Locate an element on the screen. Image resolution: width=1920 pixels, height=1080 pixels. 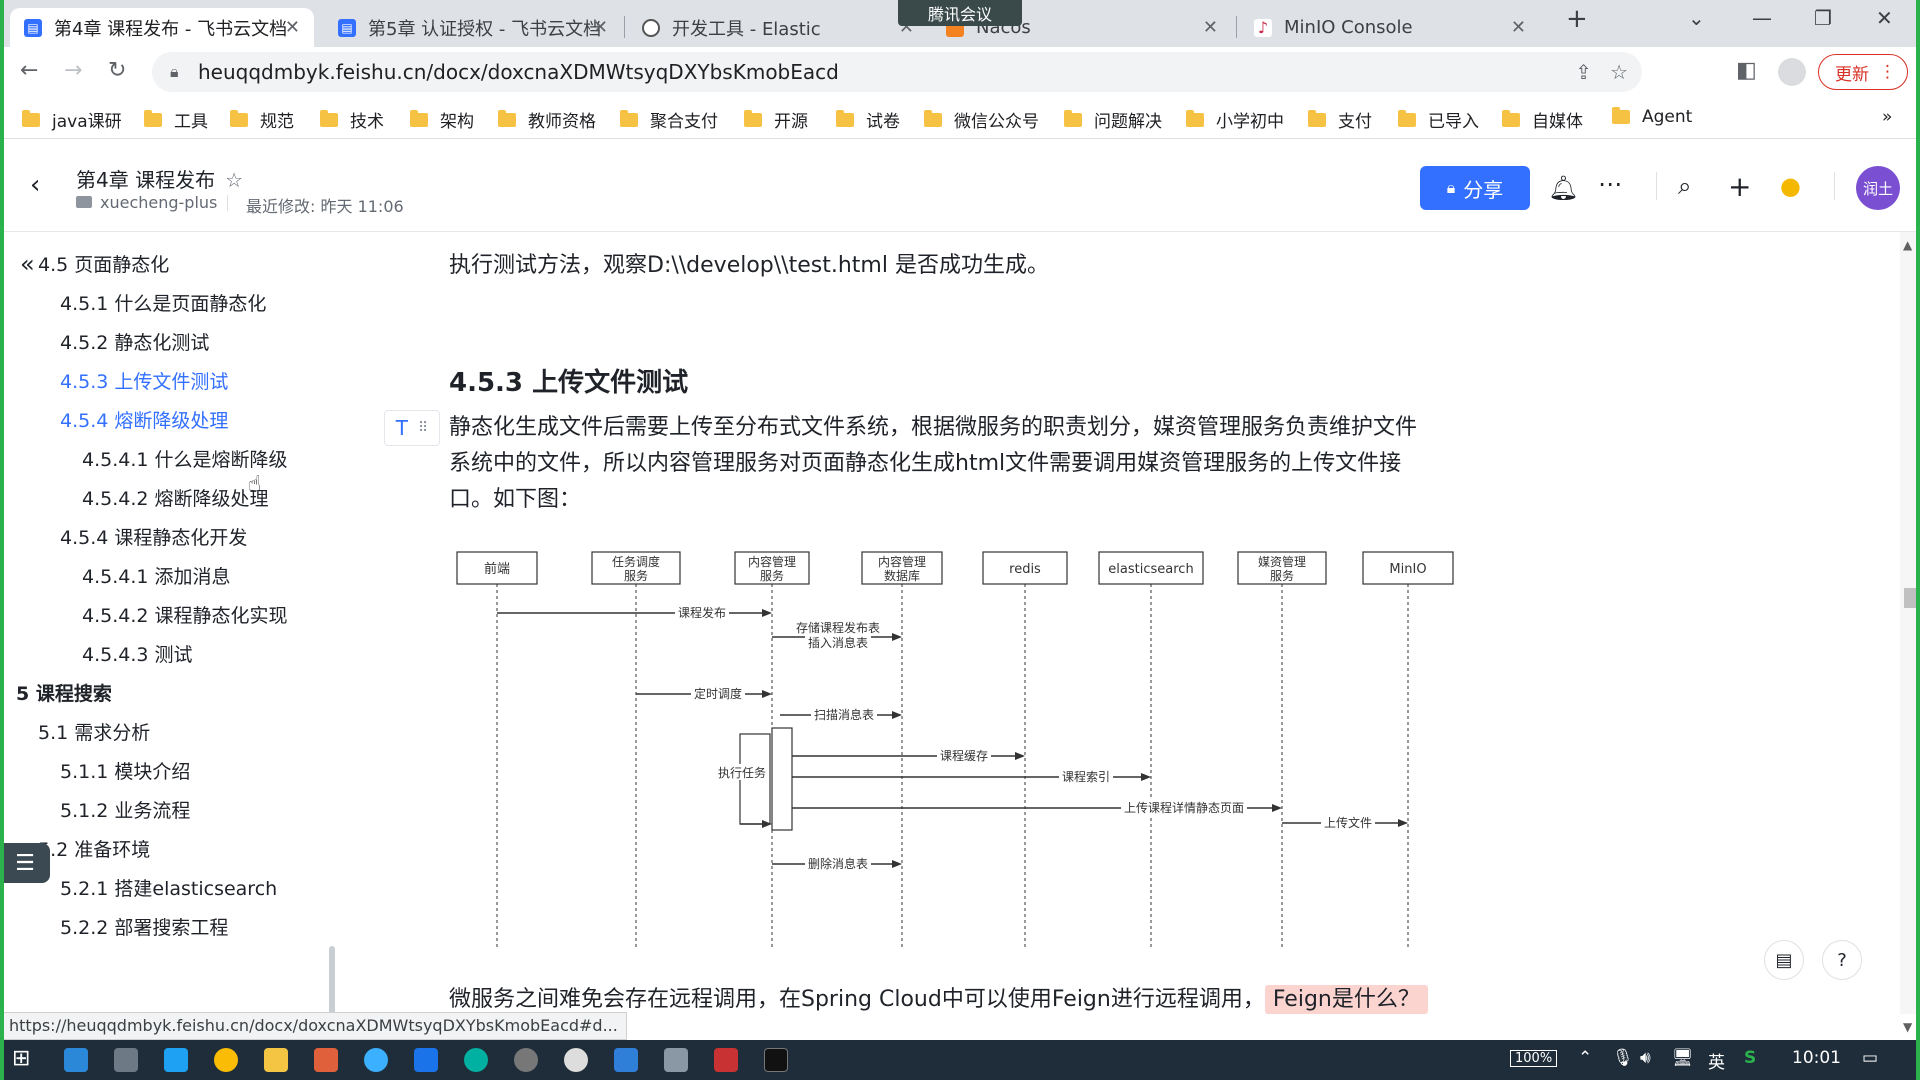
windows-start-icon: ⊞ is located at coordinates (24, 1058).